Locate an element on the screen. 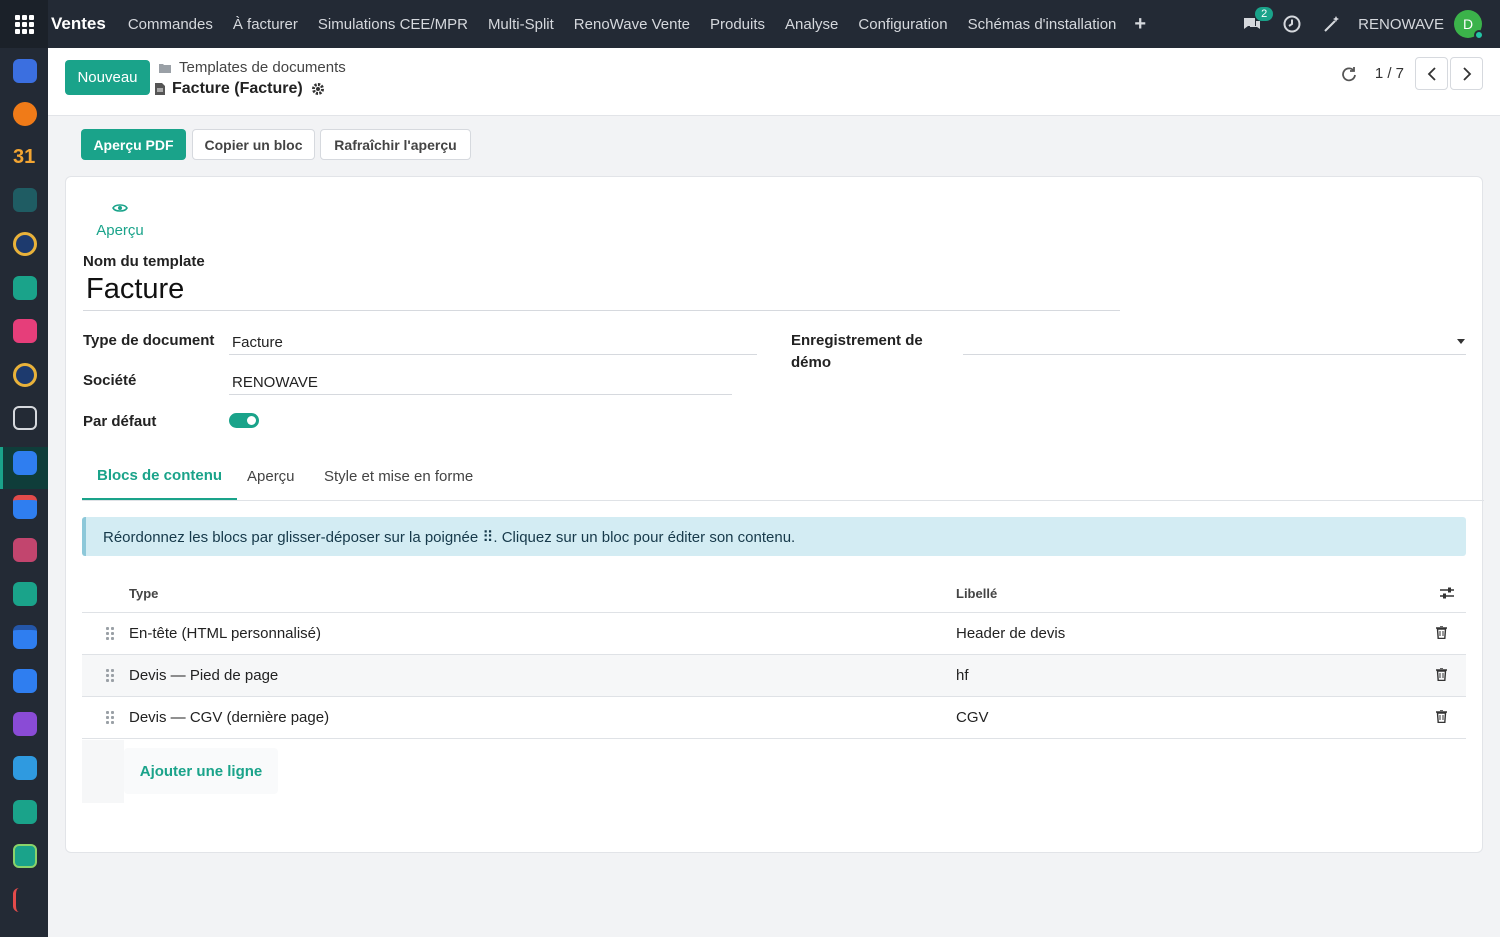 This screenshot has width=1500, height=937. add-line-button: Ajouter une ligne is located at coordinates (201, 771).